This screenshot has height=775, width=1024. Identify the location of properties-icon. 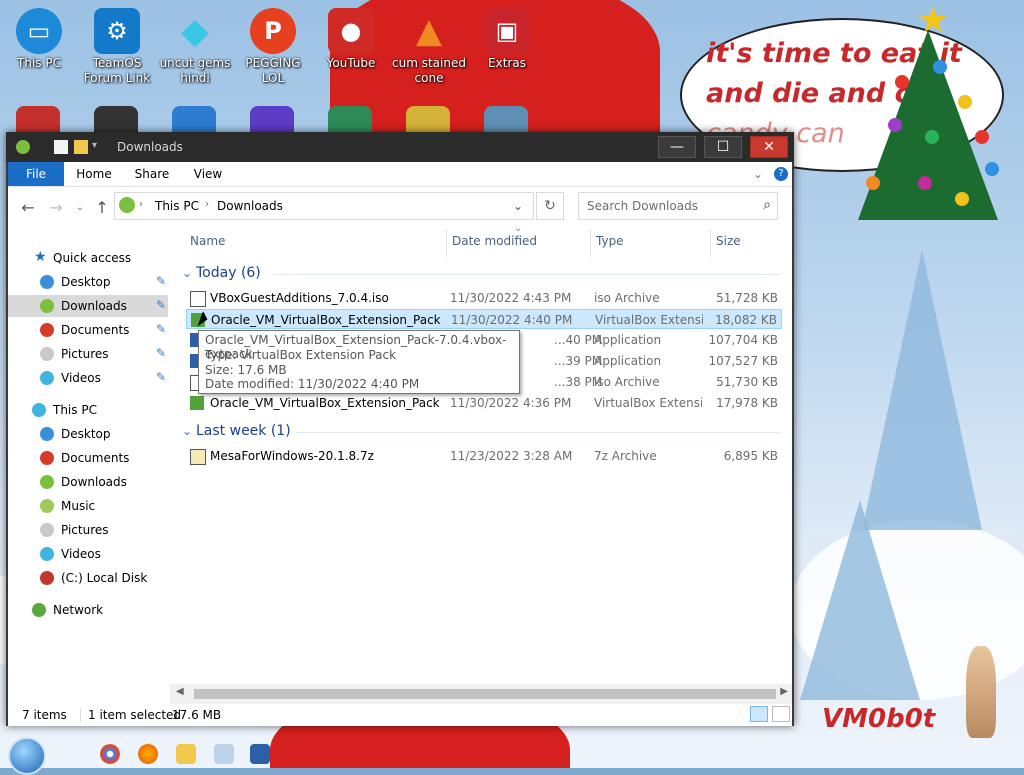
(61, 147).